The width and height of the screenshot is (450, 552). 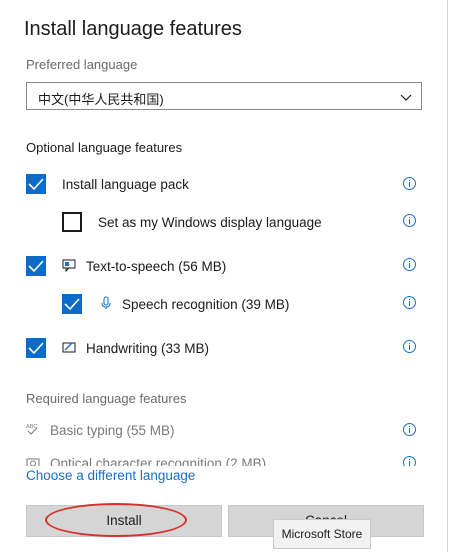 What do you see at coordinates (106, 302) in the screenshot?
I see `microphone-icon` at bounding box center [106, 302].